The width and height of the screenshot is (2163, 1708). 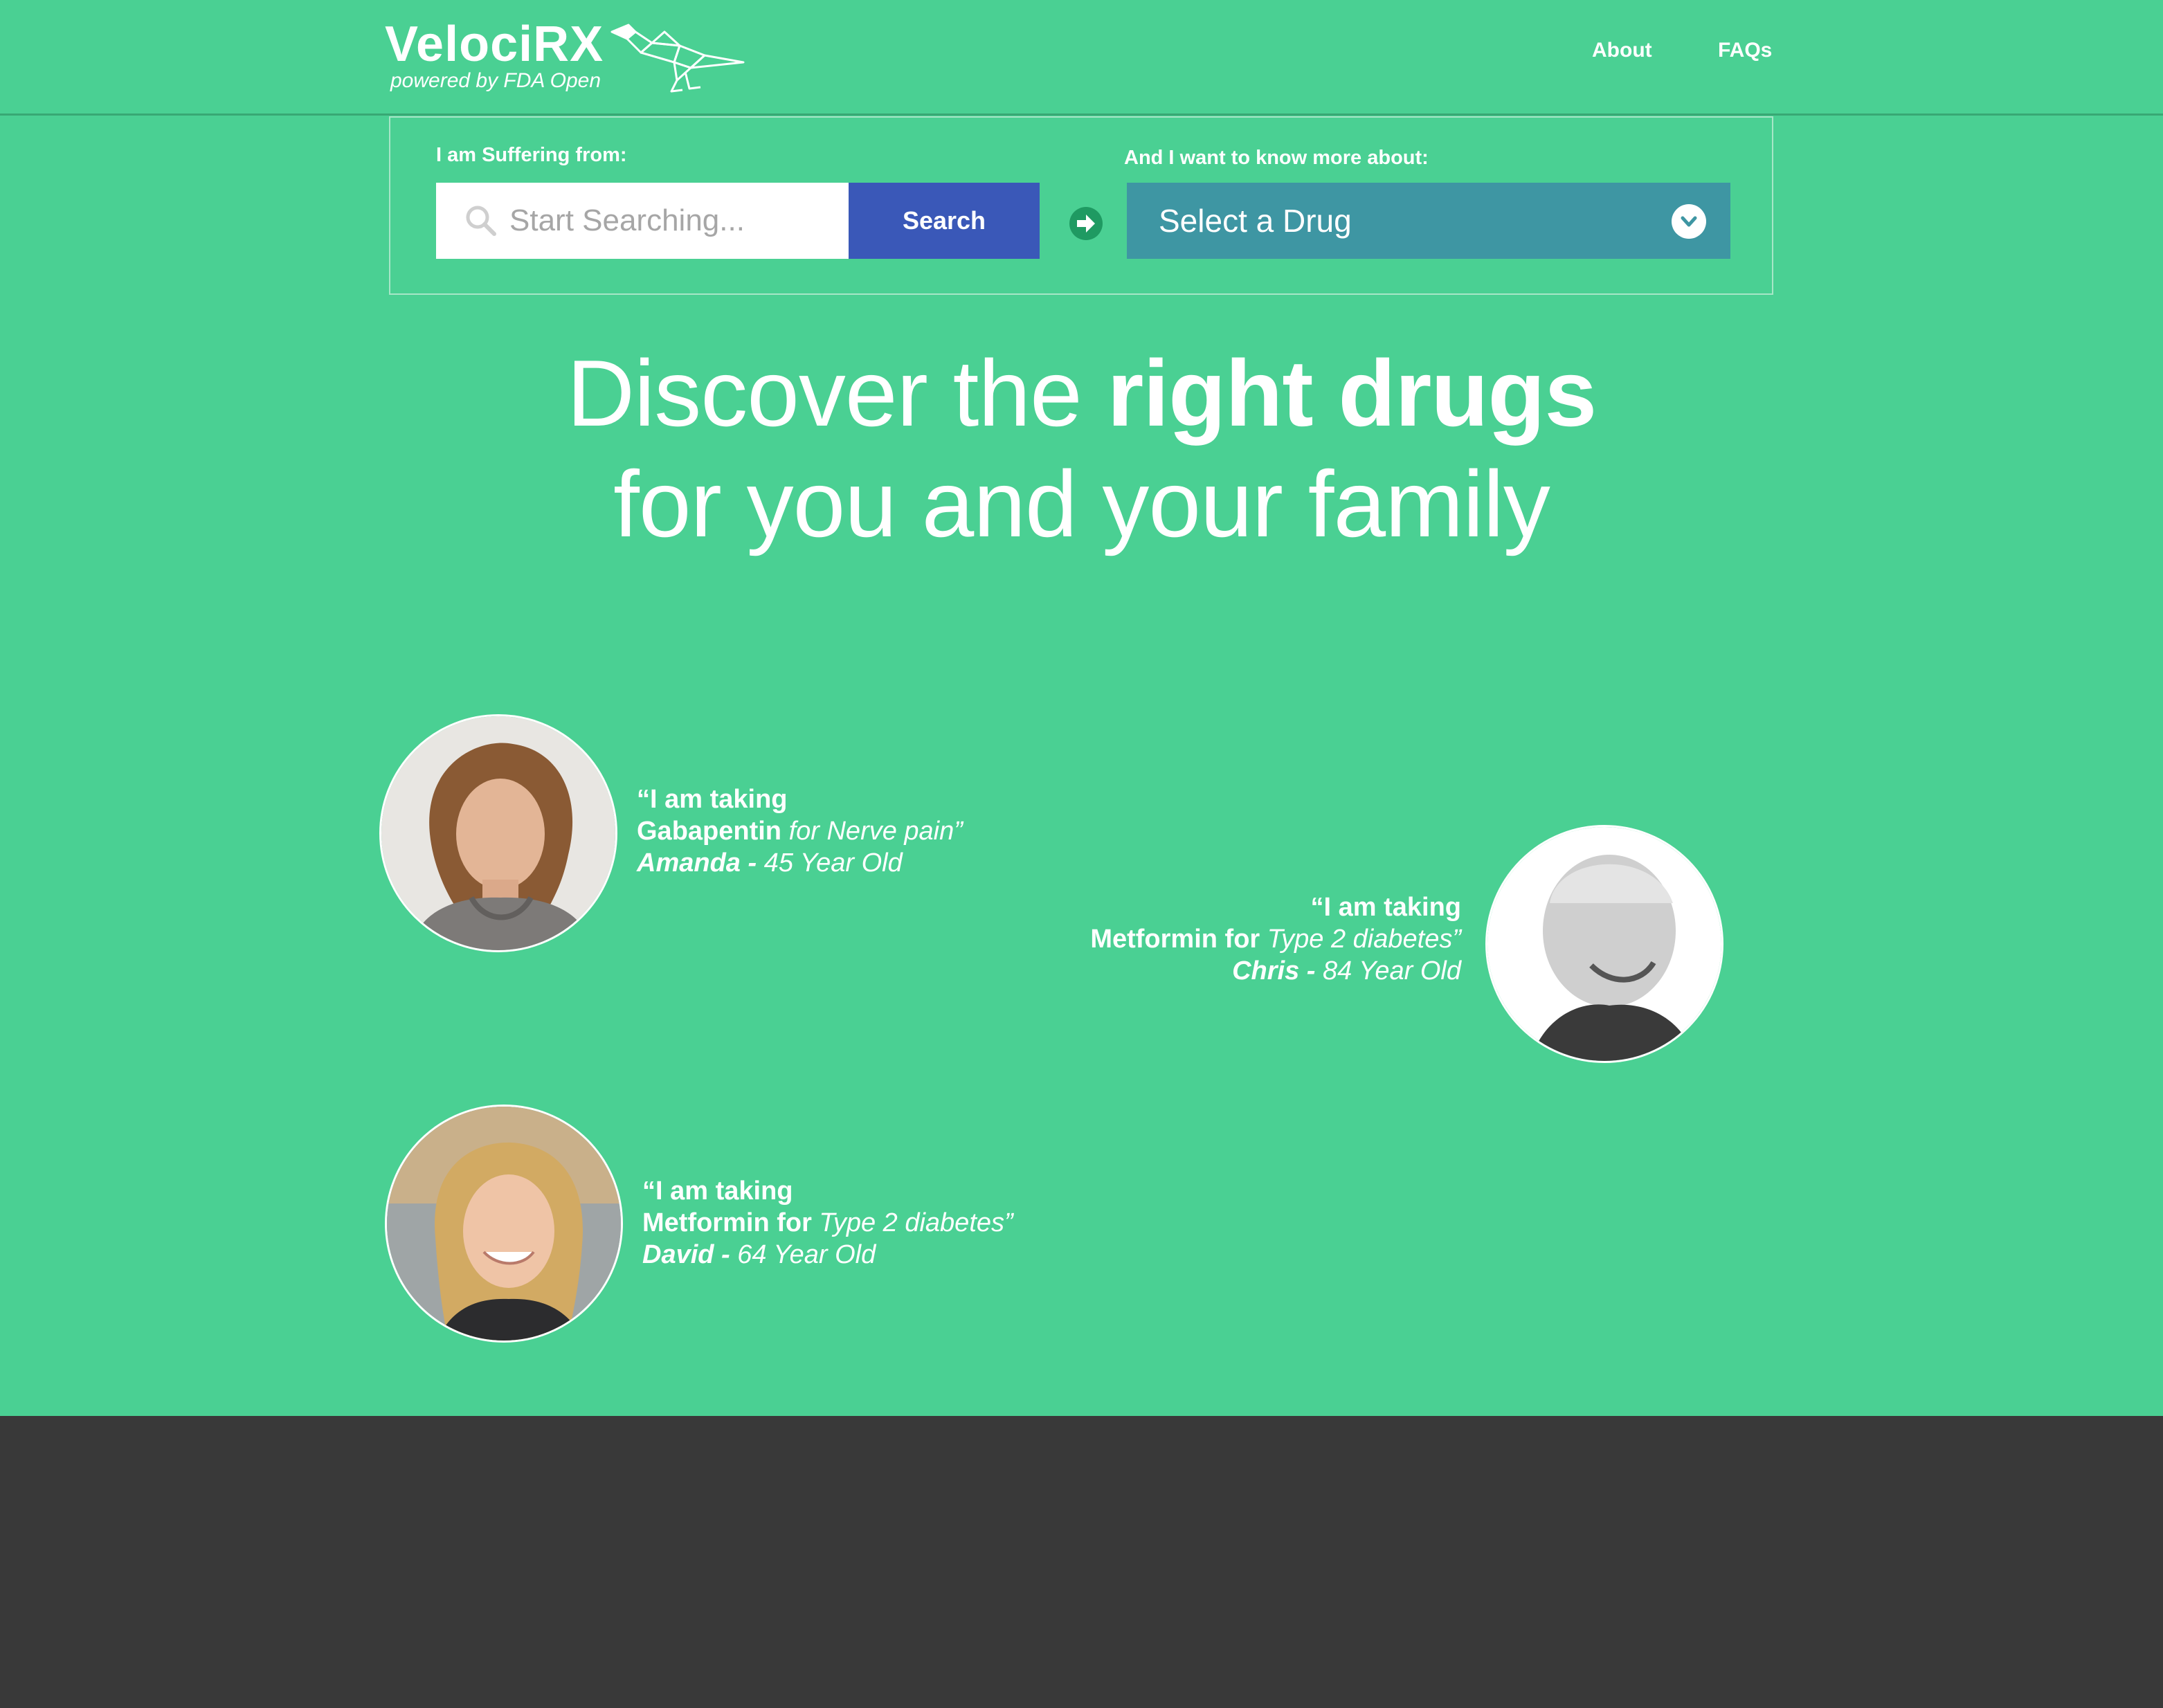 What do you see at coordinates (803, 1254) in the screenshot?
I see `person-age: 64 Year Old` at bounding box center [803, 1254].